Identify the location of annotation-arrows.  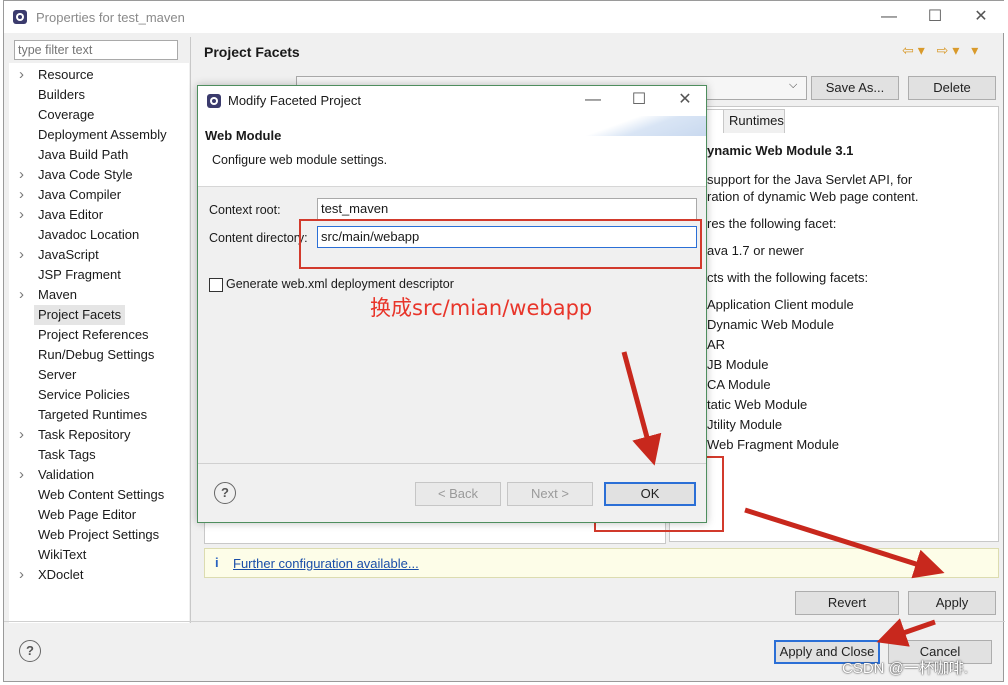
(783, 499).